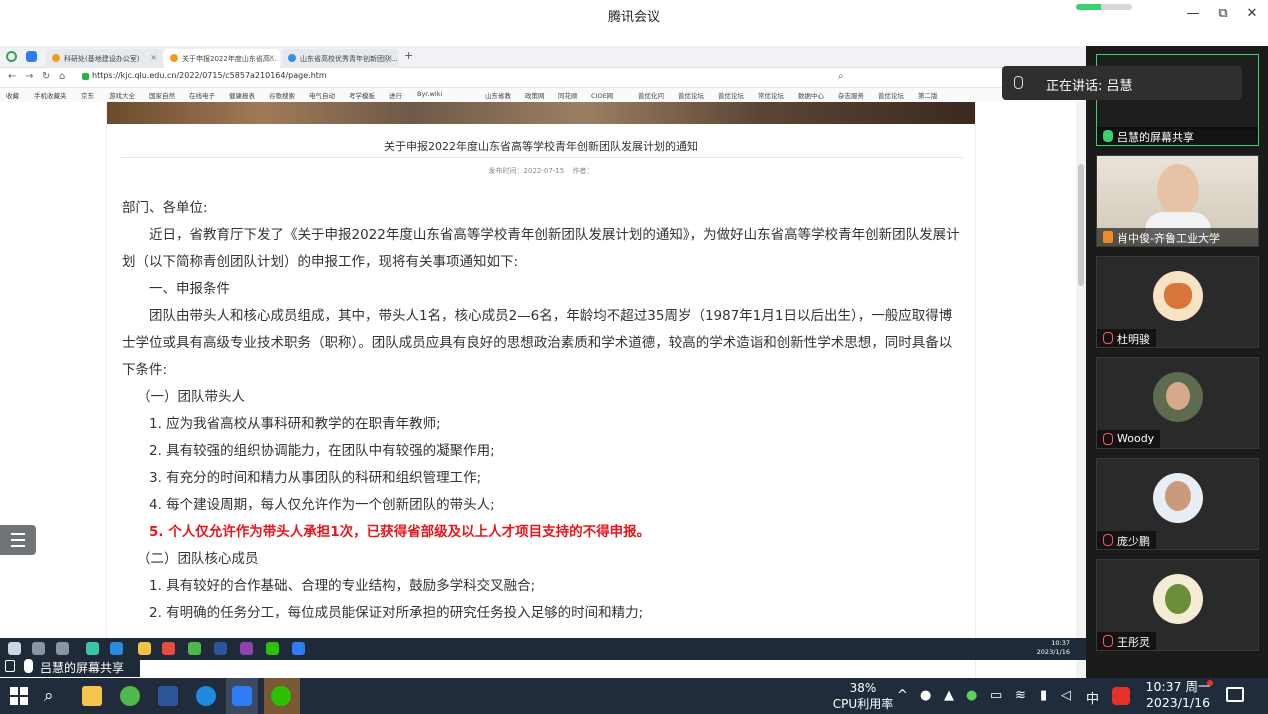 This screenshot has height=714, width=1268. I want to click on browser-tab-3: 山东省高校优秀青年创新团队... ×, so click(340, 58).